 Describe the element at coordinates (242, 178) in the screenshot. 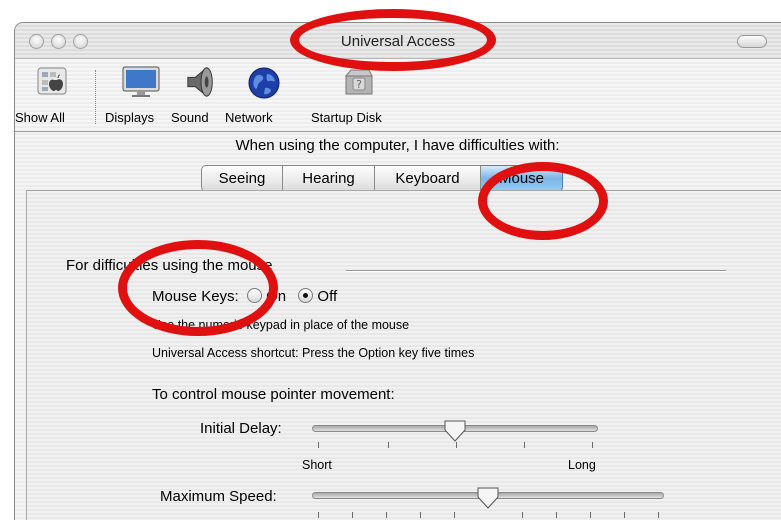

I see `tab-seeing: Seeing` at that location.